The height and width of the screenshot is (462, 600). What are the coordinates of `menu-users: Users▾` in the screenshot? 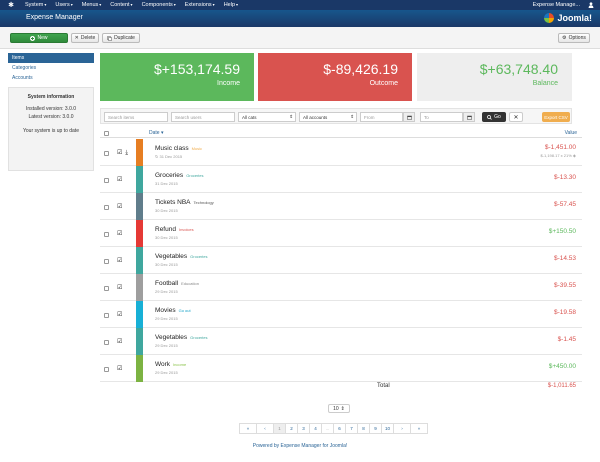 It's located at (63, 5).